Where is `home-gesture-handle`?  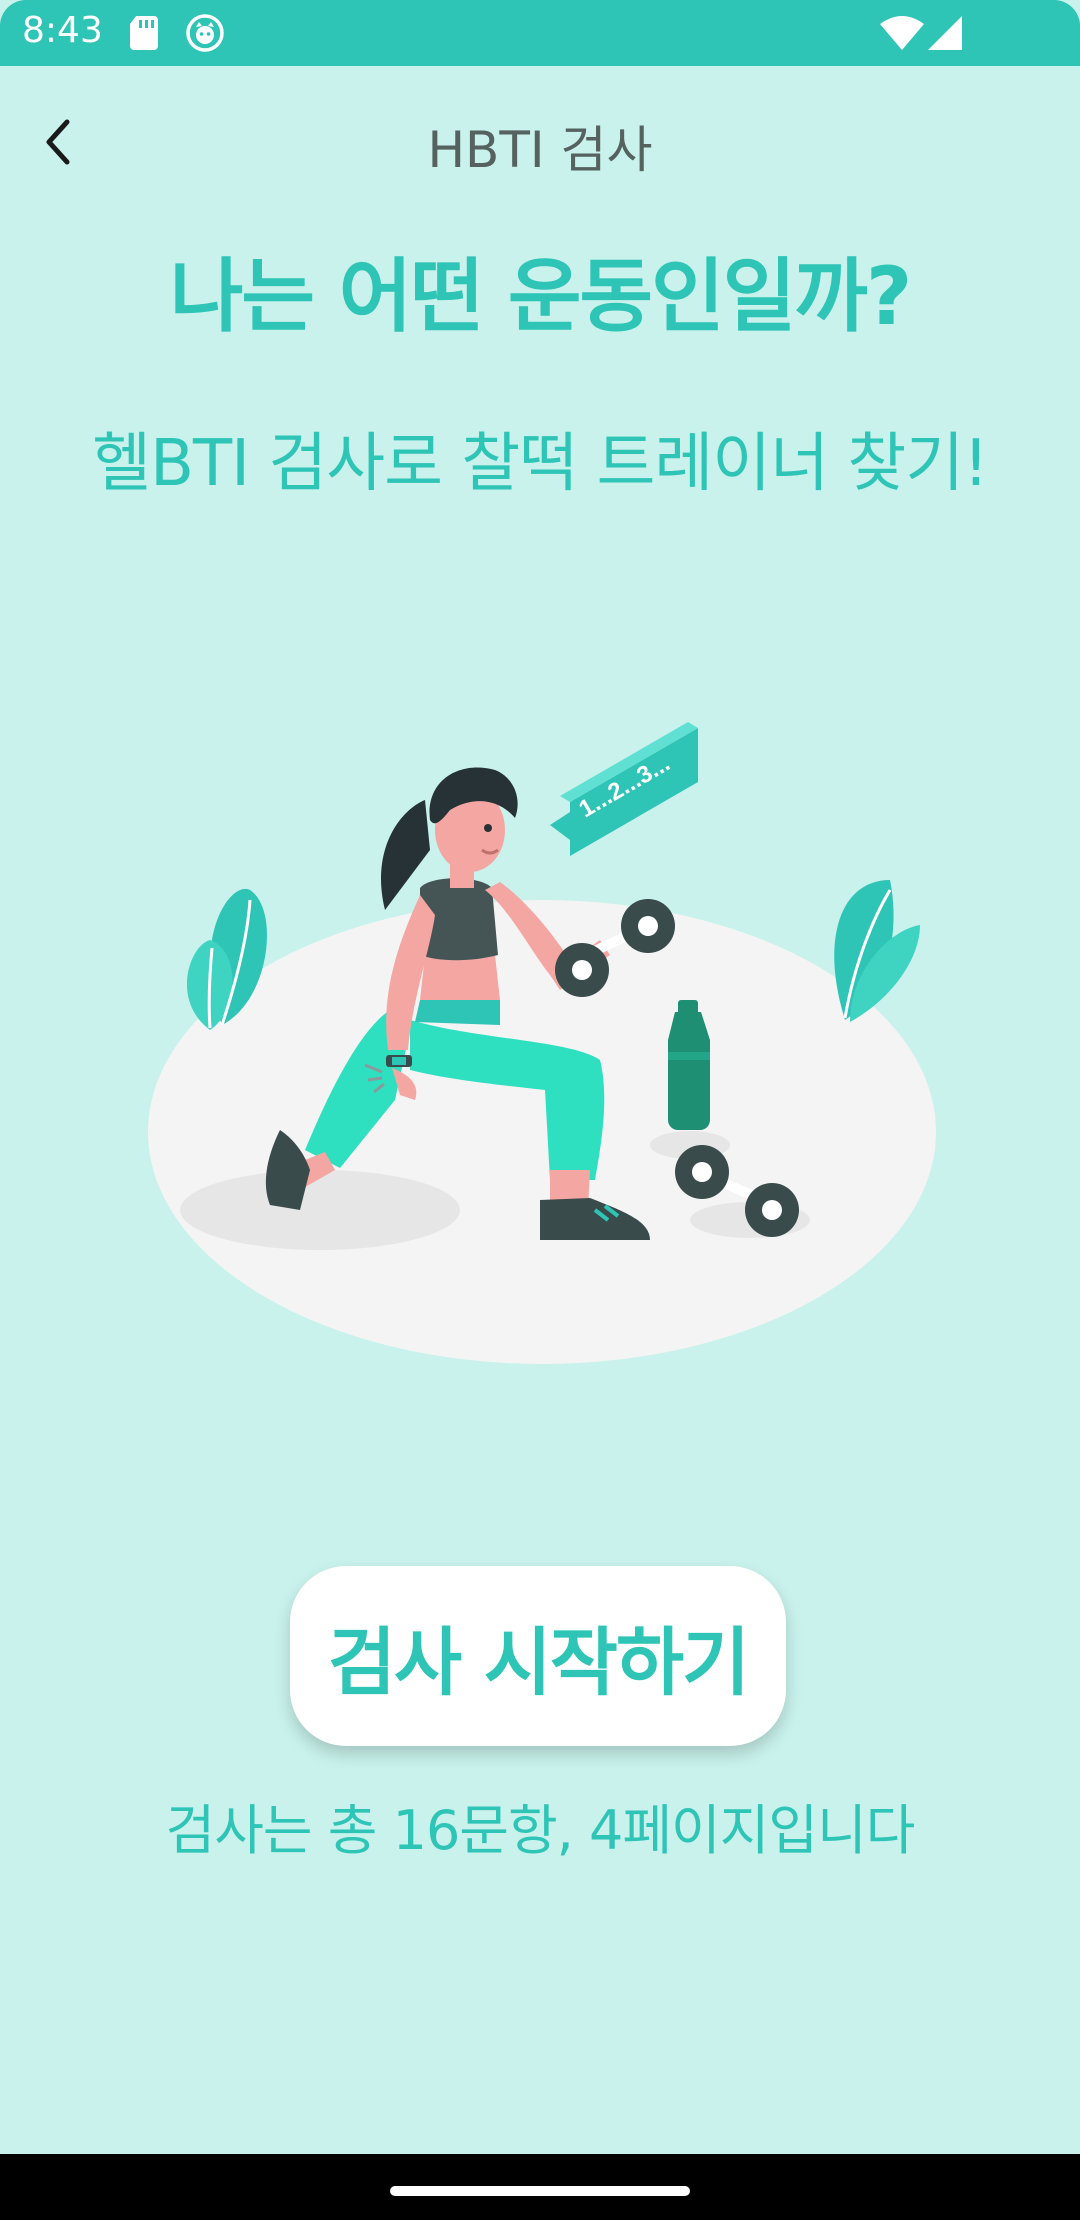
home-gesture-handle is located at coordinates (540, 2191).